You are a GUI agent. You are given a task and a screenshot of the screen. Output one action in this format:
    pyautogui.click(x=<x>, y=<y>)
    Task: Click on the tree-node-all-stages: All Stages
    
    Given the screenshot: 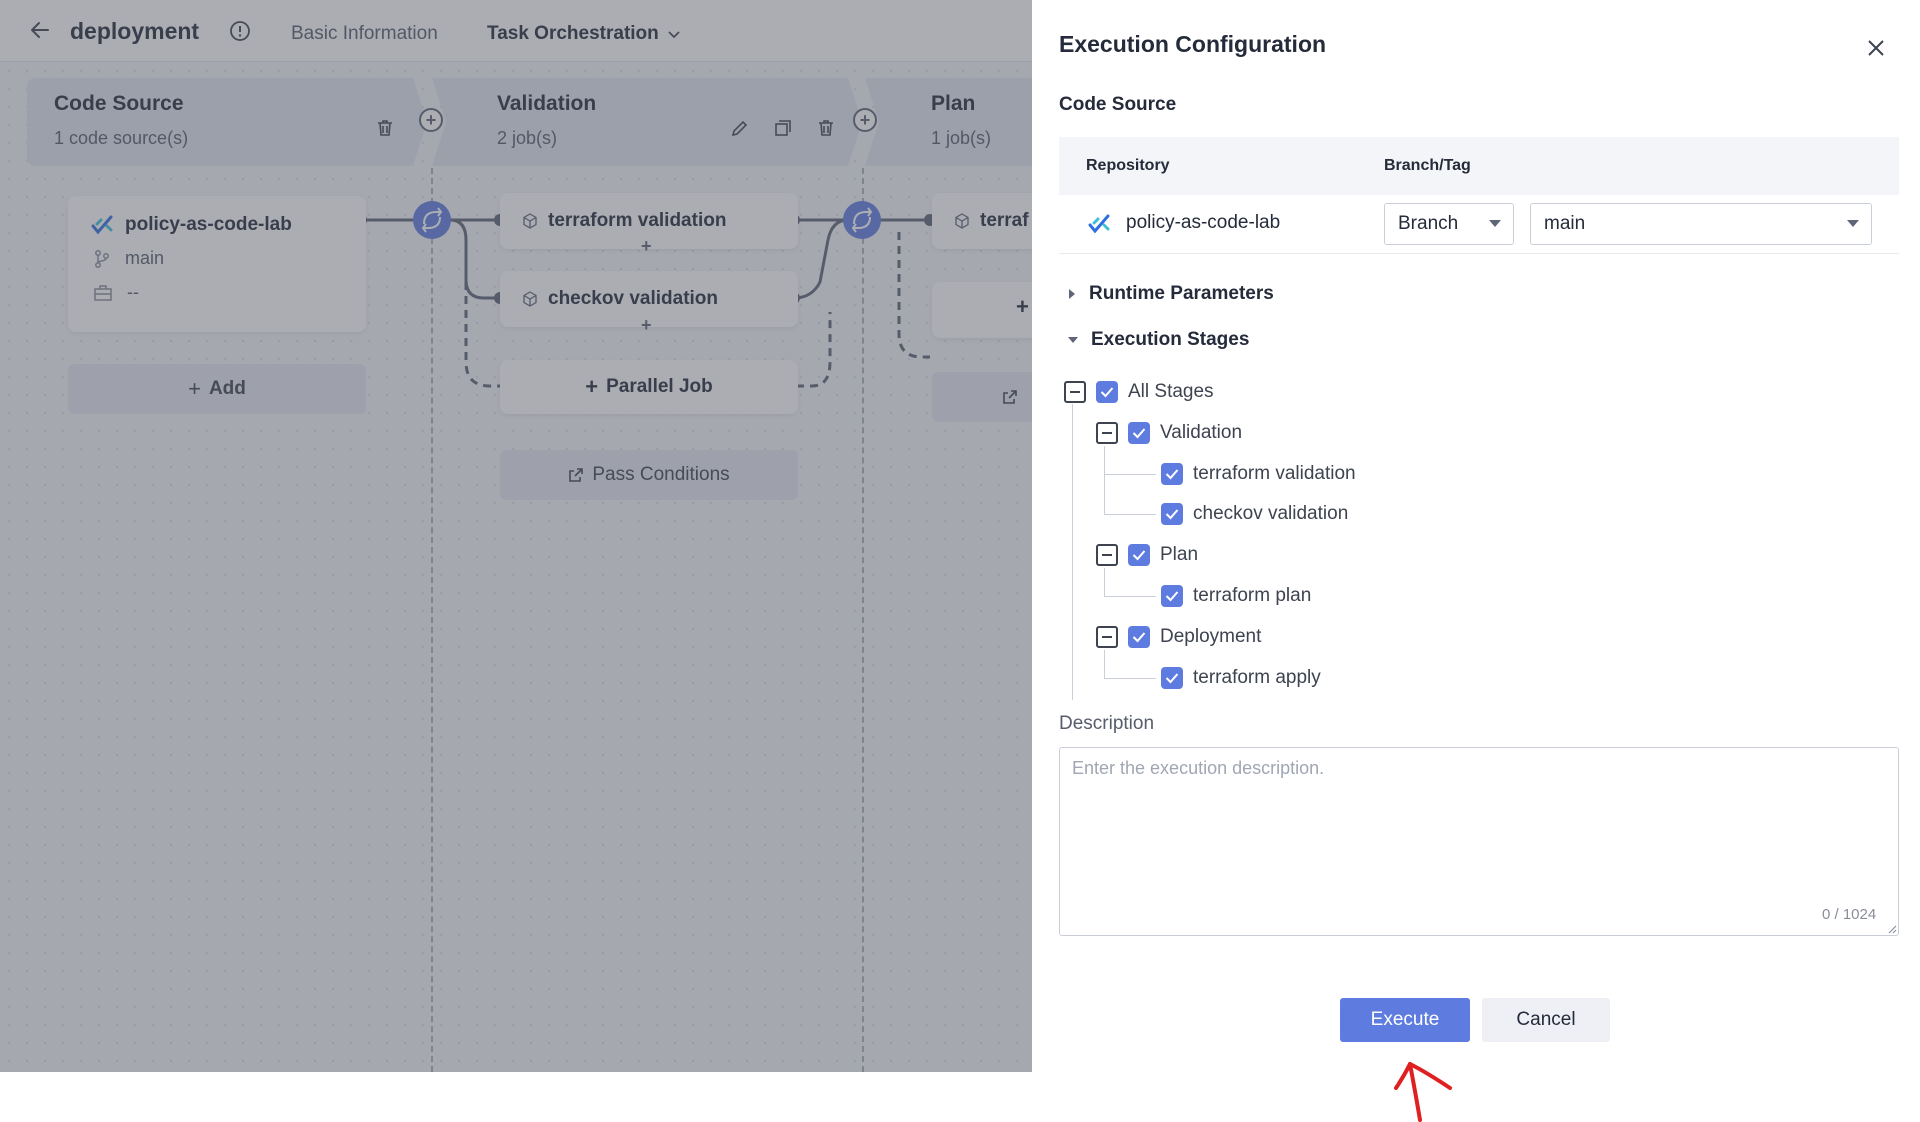 What is the action you would take?
    pyautogui.click(x=1139, y=392)
    